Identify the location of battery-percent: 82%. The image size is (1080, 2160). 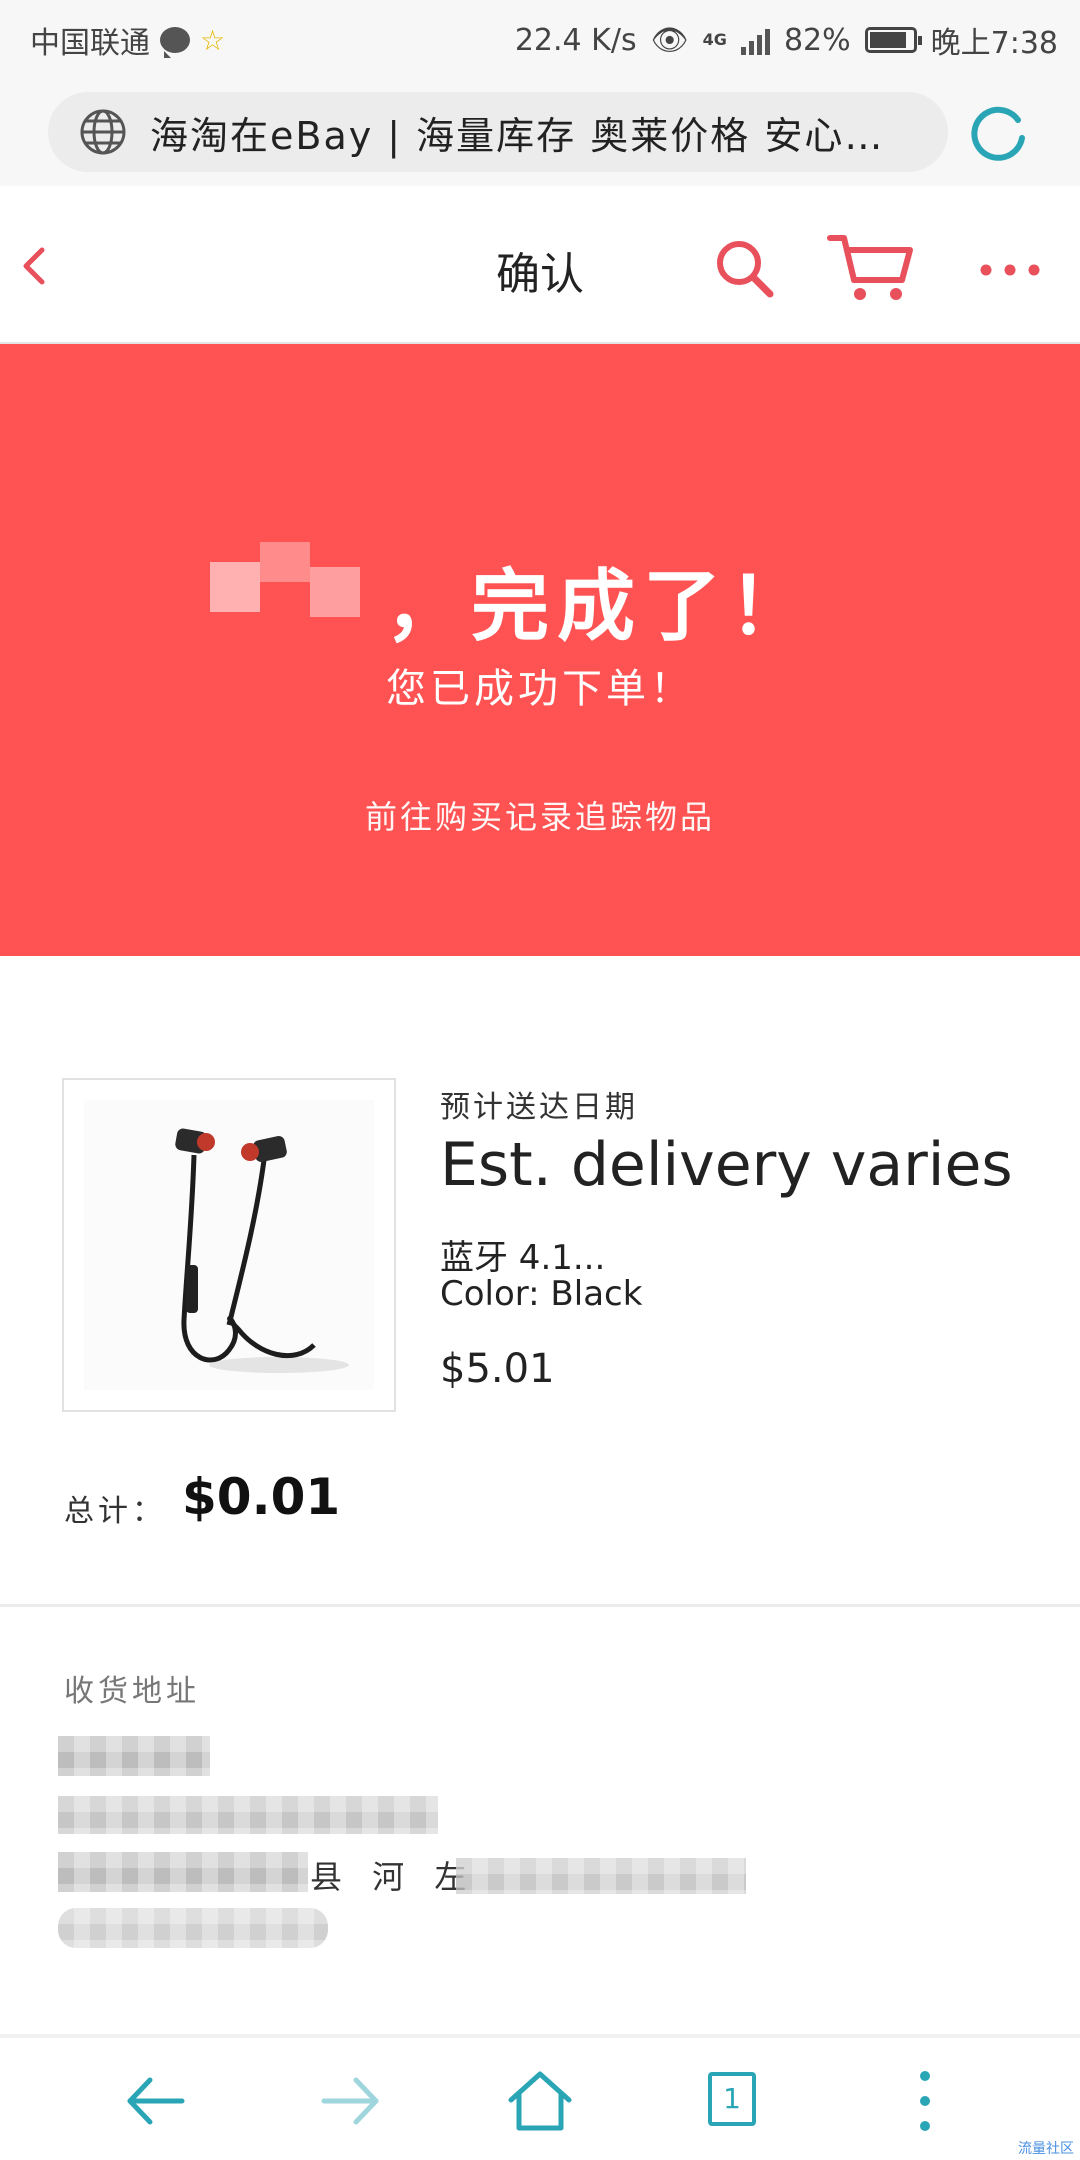
(817, 40).